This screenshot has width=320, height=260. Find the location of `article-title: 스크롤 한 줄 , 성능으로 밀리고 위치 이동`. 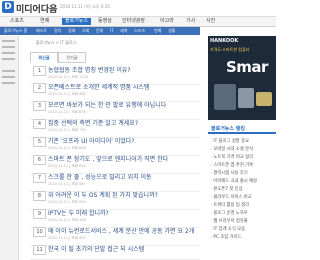

article-title: 스크롤 한 줄 , 성능으로 밀리고 위치 이동 is located at coordinates (100, 176).